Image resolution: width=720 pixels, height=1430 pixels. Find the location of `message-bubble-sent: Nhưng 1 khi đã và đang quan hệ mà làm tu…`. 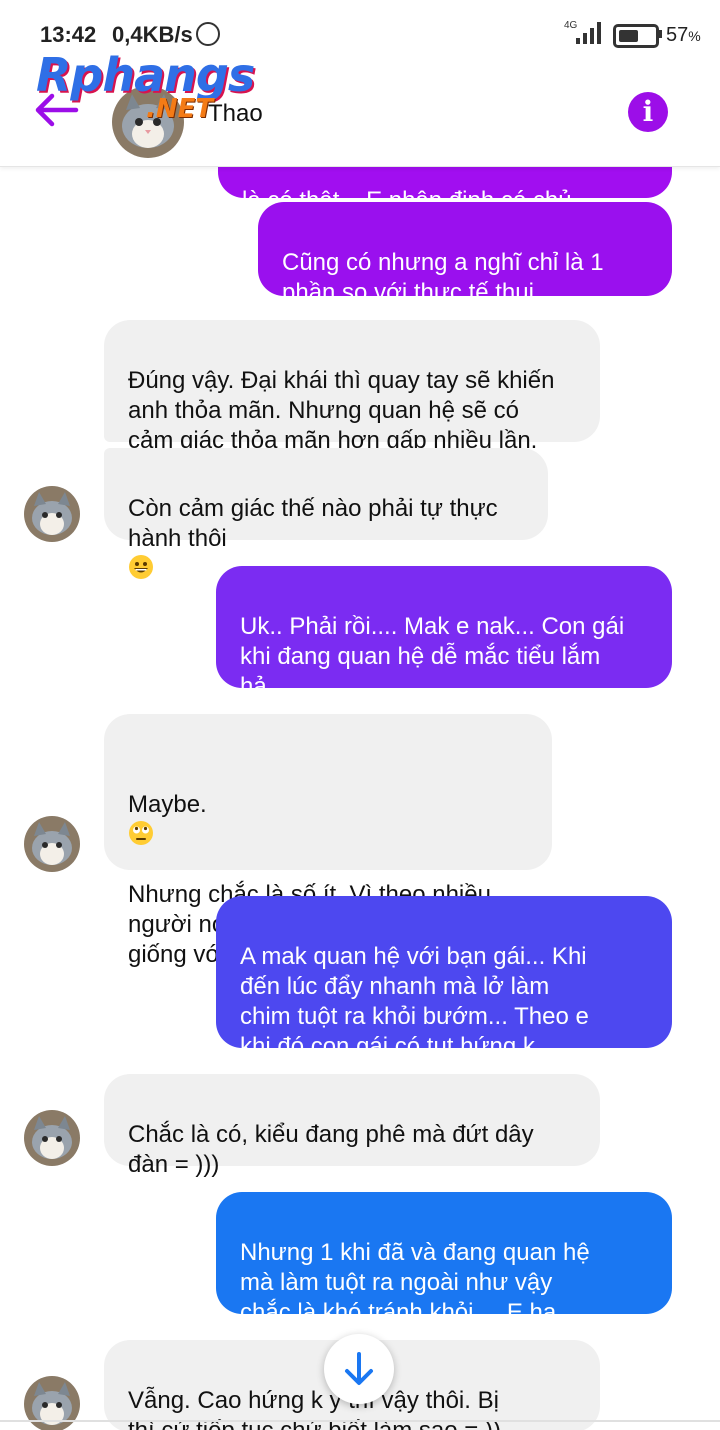

message-bubble-sent: Nhưng 1 khi đã và đang quan hệ mà làm tu… is located at coordinates (444, 1259).